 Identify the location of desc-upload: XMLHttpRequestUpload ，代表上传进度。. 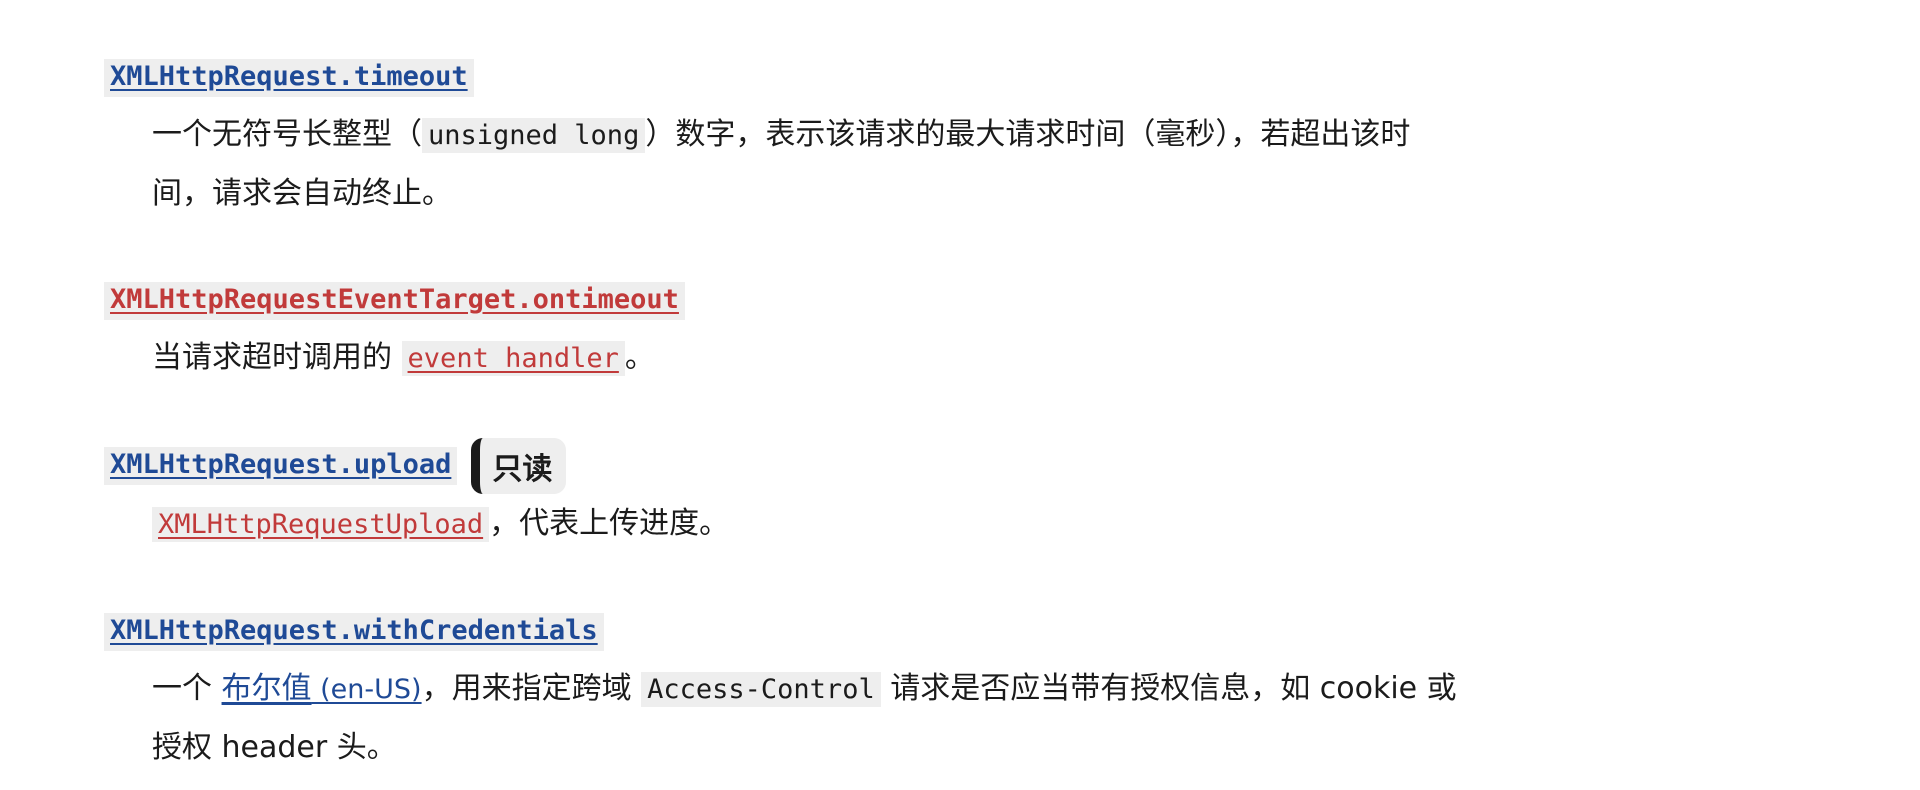
(862, 524).